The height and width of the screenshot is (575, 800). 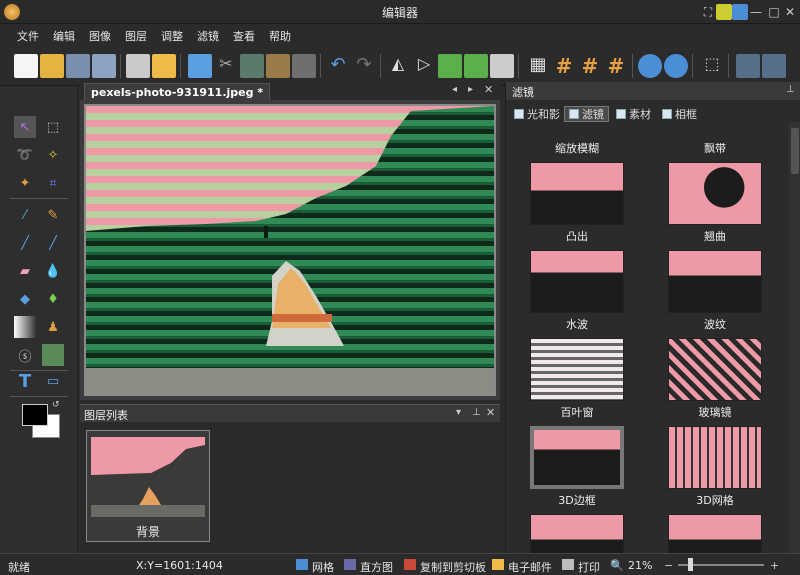 What do you see at coordinates (586, 114) in the screenshot?
I see `tab-filters: 滤镜` at bounding box center [586, 114].